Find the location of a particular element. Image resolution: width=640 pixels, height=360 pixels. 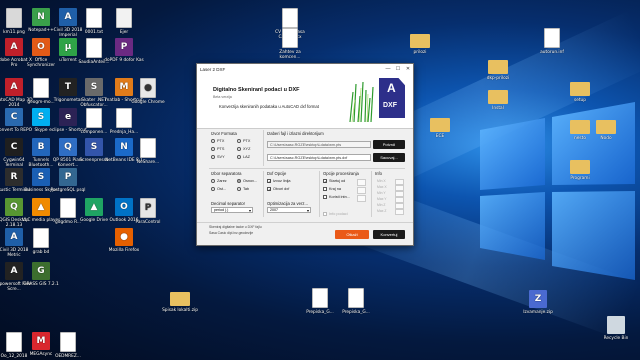

checkbox-option: ✓ Startuj od is located at coordinates (334, 181).